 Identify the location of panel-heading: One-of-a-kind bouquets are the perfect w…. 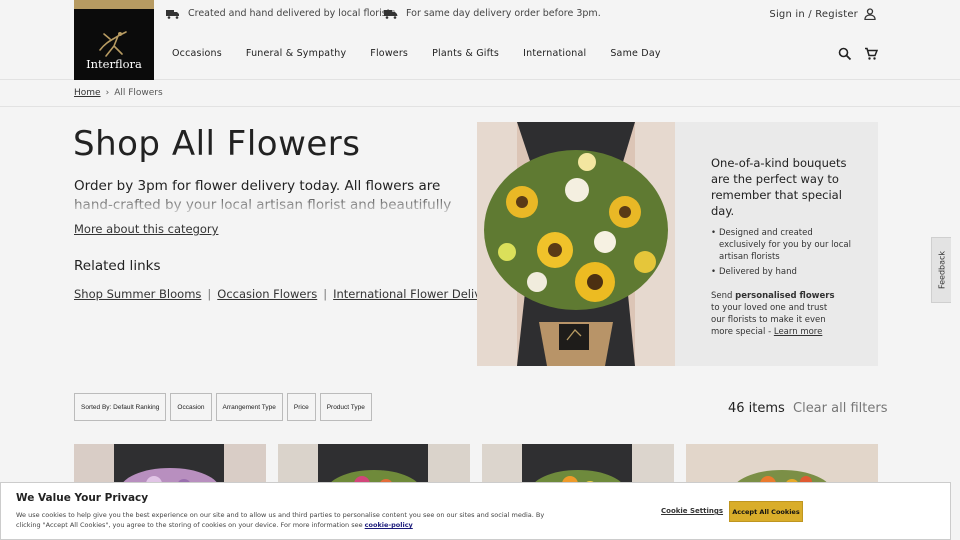
(779, 187).